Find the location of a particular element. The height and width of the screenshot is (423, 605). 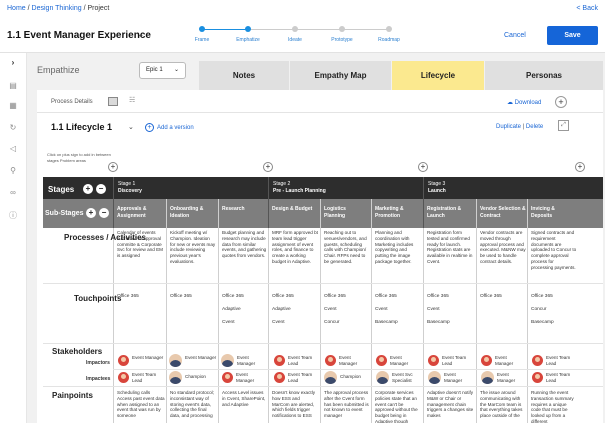

duplicate-link: Duplicate is located at coordinates (508, 127).